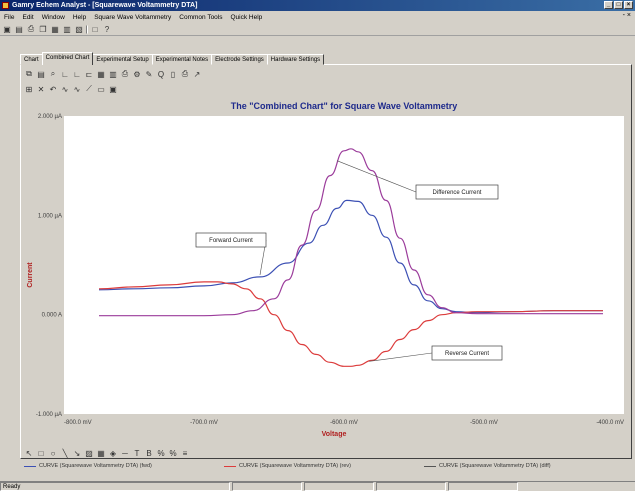 This screenshot has height=491, width=635. I want to click on percent-2-icon: %, so click(173, 454).